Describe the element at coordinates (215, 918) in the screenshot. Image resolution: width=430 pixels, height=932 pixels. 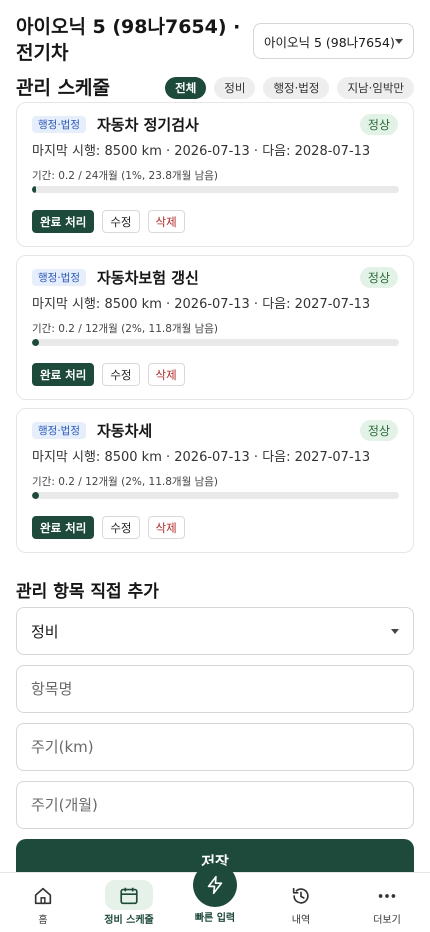
I see `quick-input-label: 빠른 입력` at that location.